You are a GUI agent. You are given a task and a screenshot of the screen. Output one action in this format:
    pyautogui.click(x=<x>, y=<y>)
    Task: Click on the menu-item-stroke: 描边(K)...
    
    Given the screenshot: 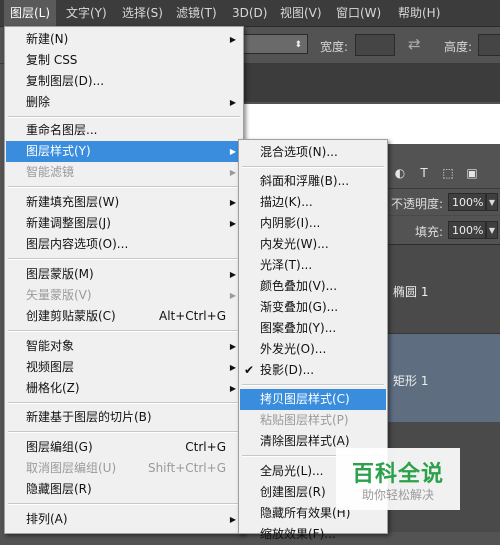 What is the action you would take?
    pyautogui.click(x=313, y=202)
    